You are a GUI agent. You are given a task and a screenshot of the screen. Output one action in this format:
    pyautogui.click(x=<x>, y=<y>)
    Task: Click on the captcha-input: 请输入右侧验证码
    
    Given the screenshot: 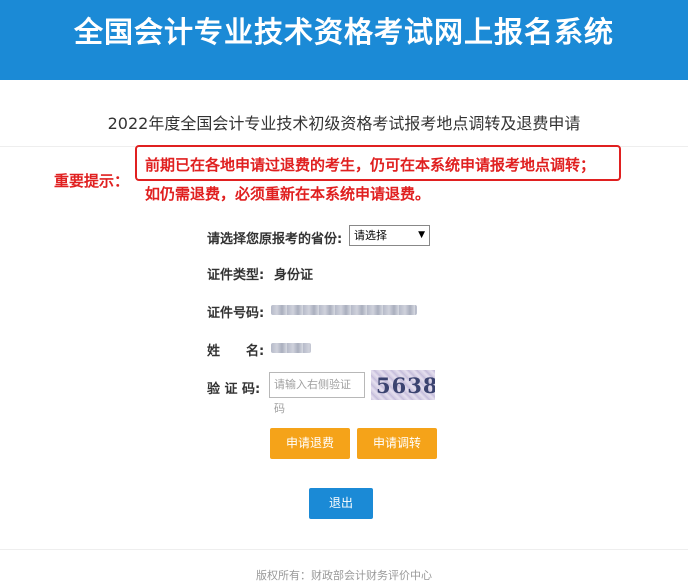 What is the action you would take?
    pyautogui.click(x=317, y=393)
    